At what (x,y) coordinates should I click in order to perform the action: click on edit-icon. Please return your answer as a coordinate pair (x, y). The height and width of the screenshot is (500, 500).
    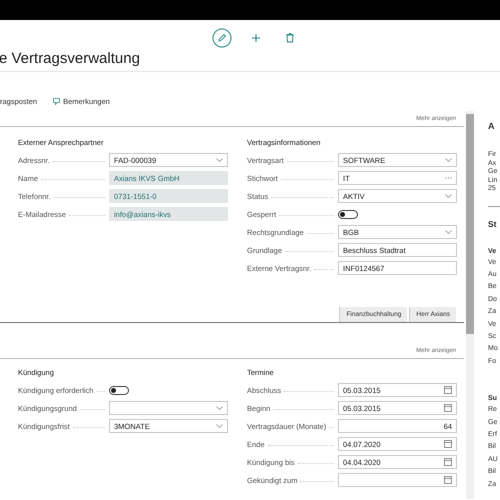
    Looking at the image, I should click on (222, 38).